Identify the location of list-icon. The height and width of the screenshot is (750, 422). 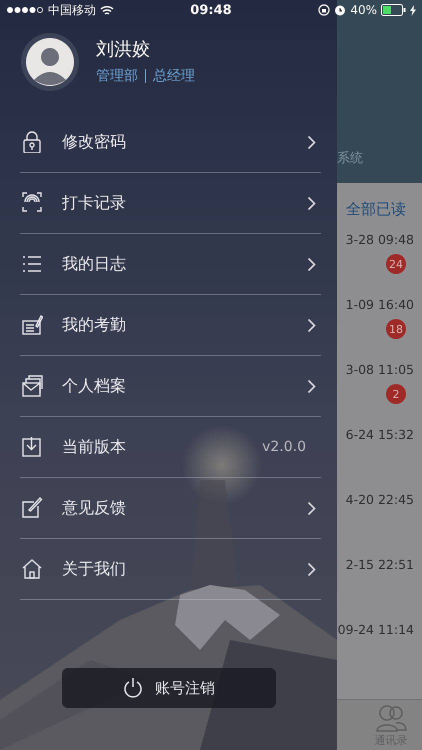
(32, 264).